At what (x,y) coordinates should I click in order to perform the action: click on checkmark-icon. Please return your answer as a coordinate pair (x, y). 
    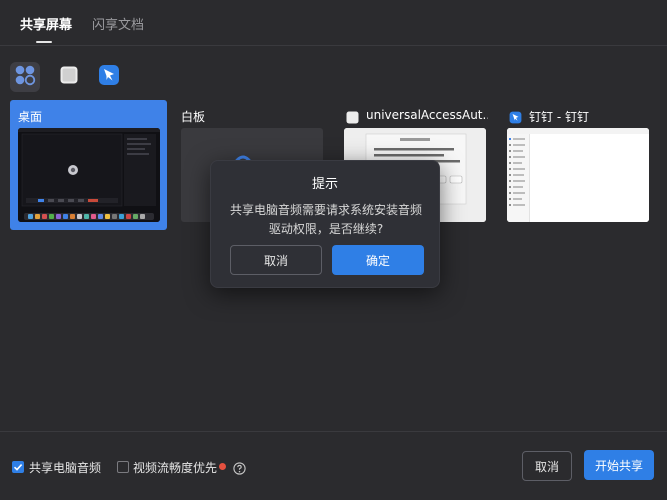
    Looking at the image, I should click on (18, 467).